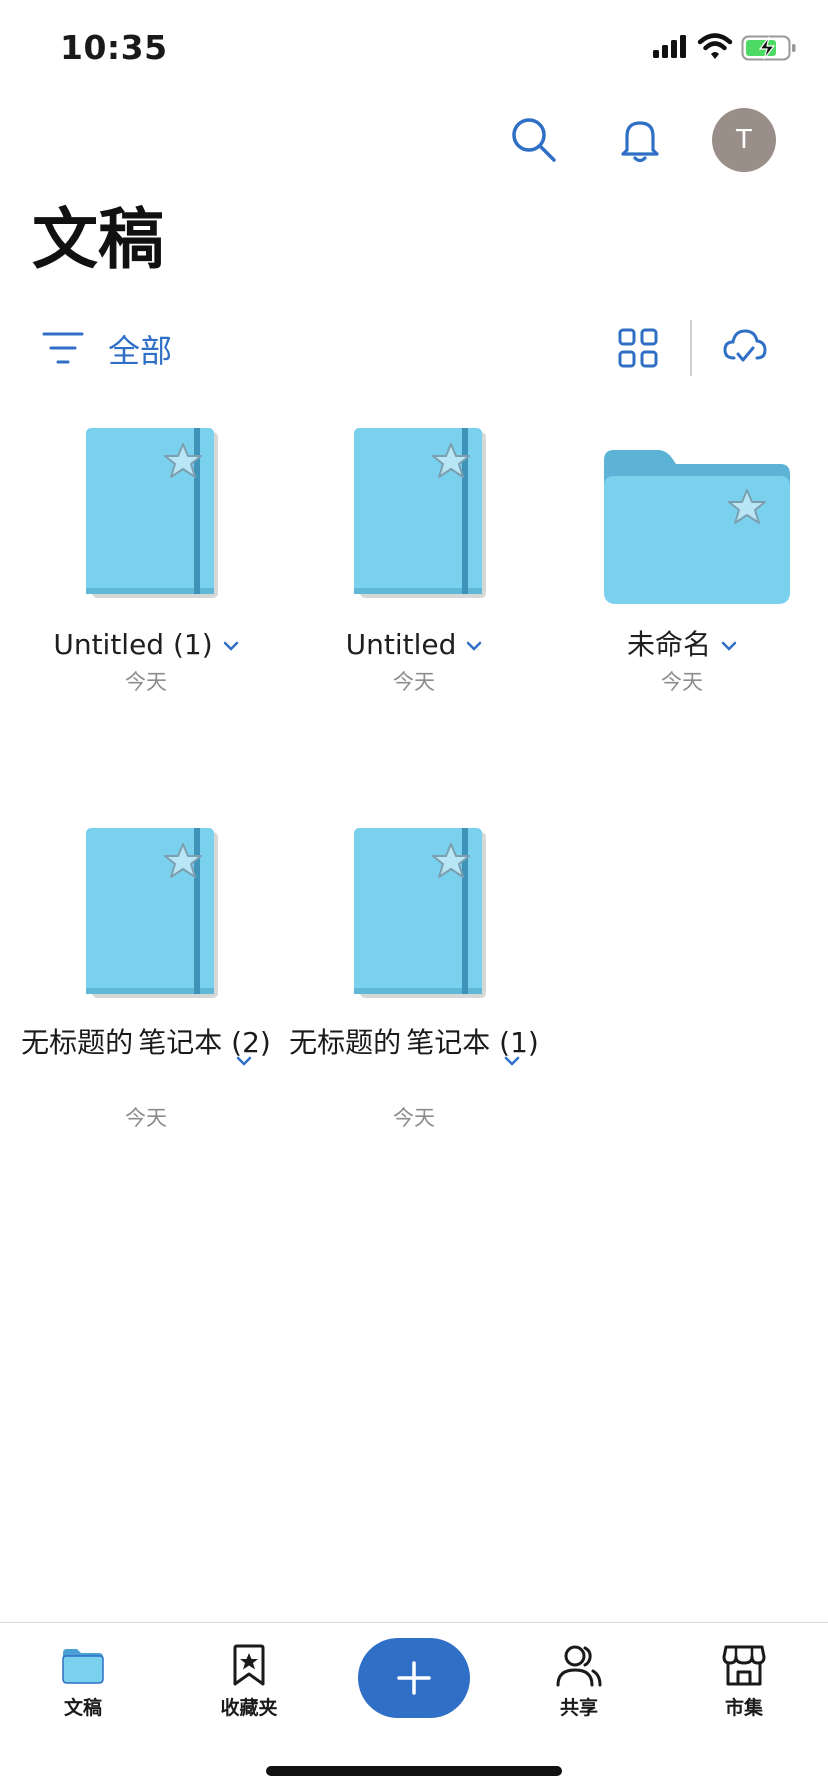 This screenshot has width=828, height=1792. I want to click on cloud-check-icon, so click(745, 345).